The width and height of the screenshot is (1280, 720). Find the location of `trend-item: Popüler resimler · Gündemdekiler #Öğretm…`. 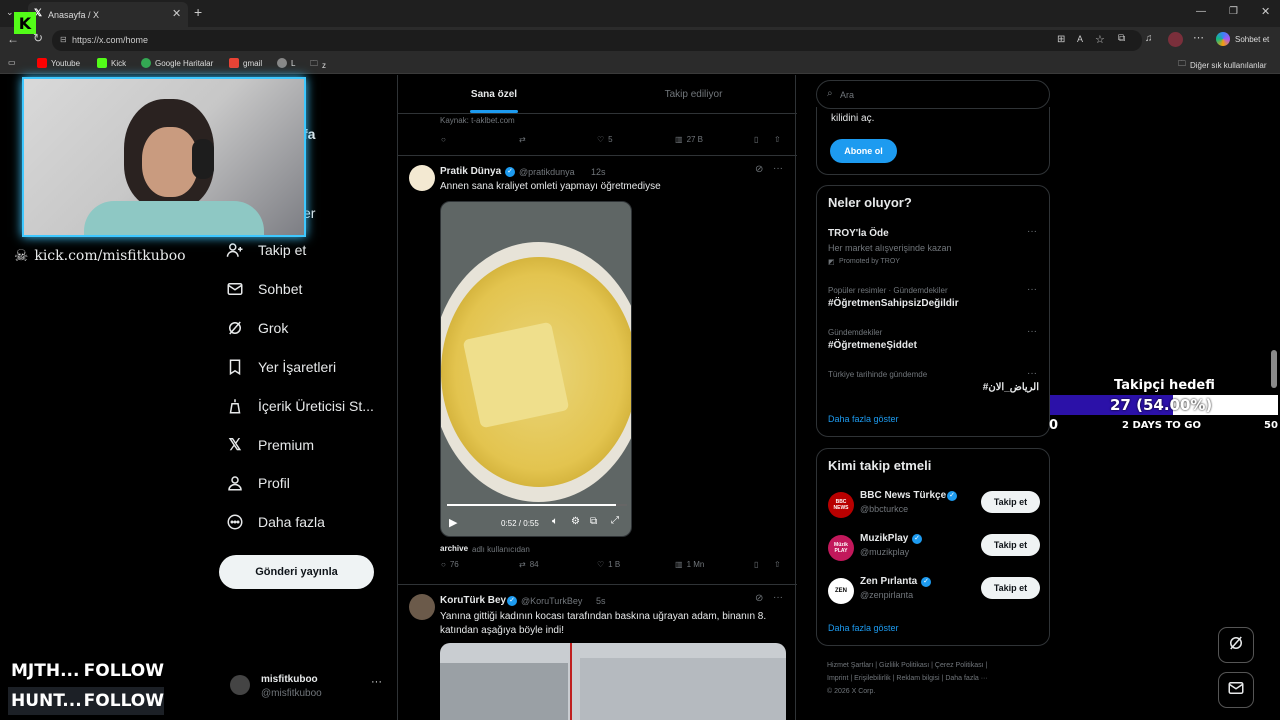

trend-item: Popüler resimler · Gündemdekiler #Öğretm… is located at coordinates (933, 302).